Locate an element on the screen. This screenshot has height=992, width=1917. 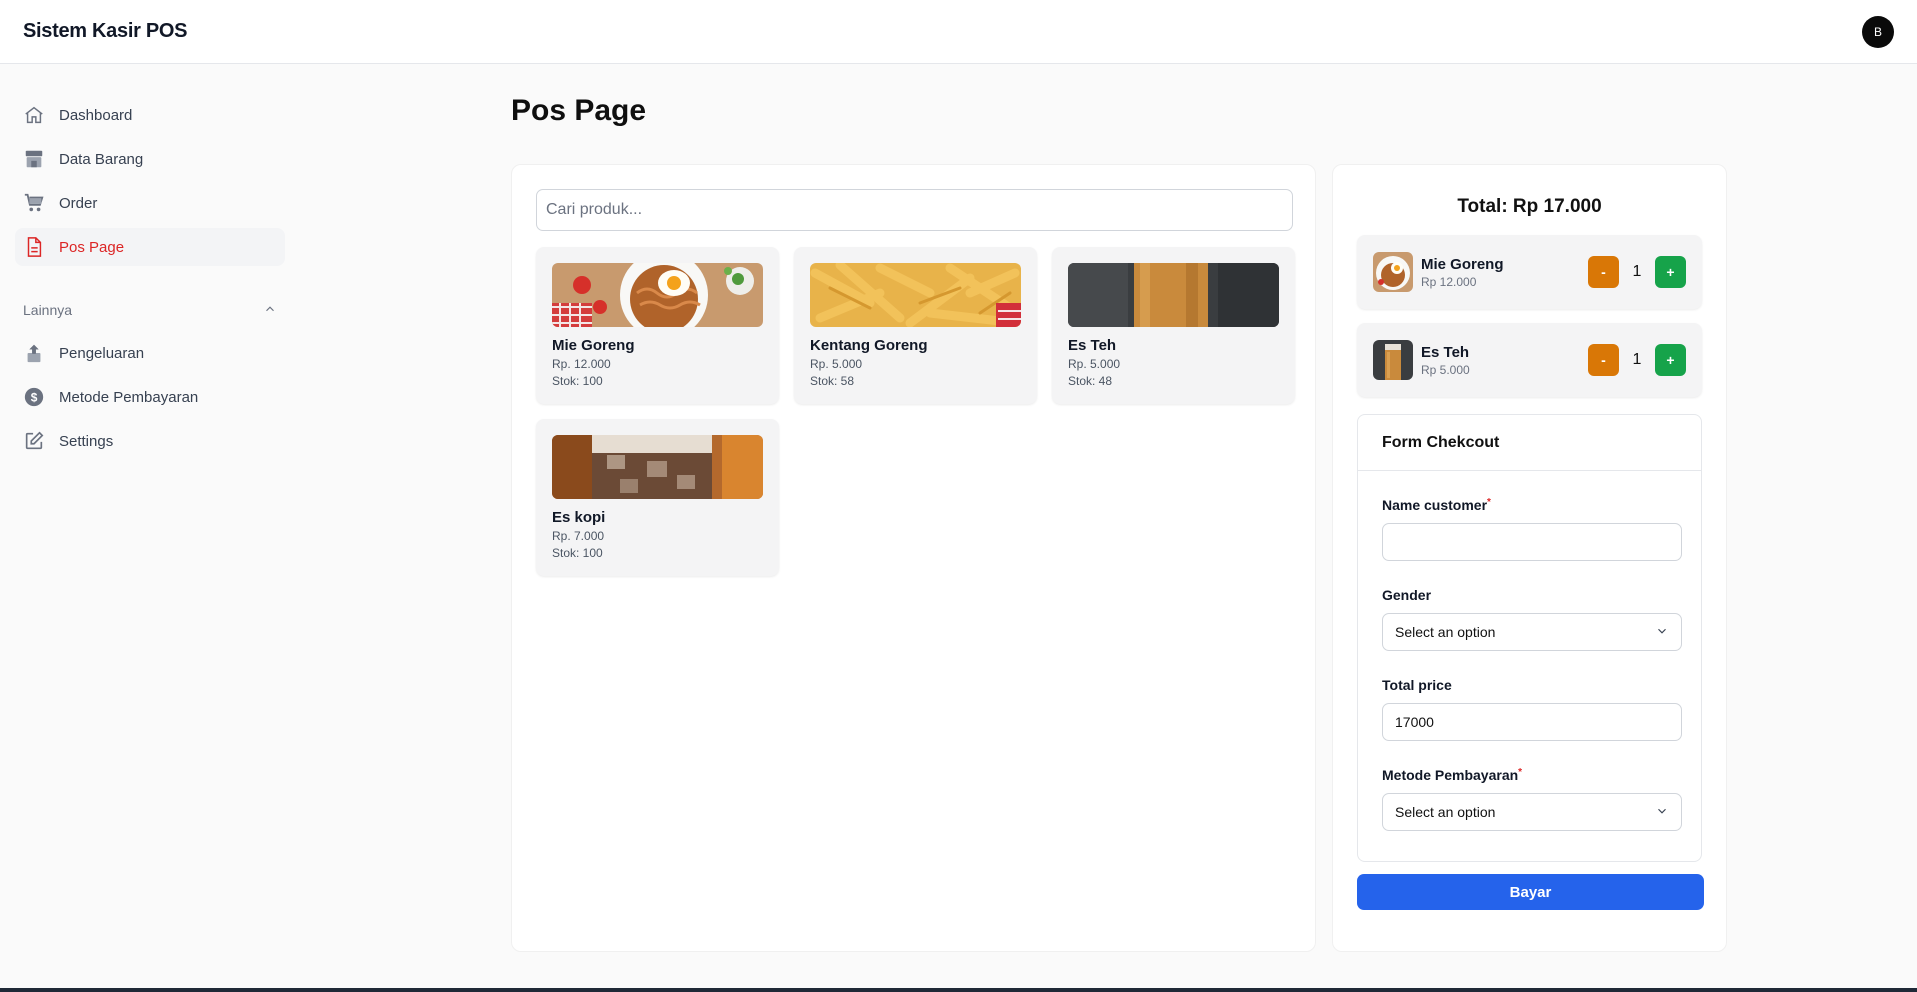
product-price: Rp. 12.000 is located at coordinates (581, 364).